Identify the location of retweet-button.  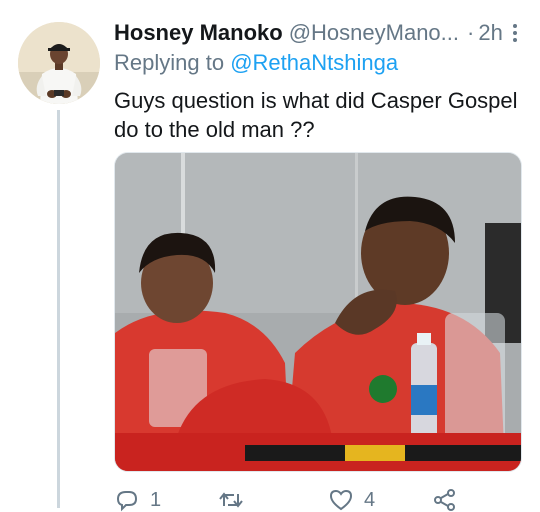
(236, 500).